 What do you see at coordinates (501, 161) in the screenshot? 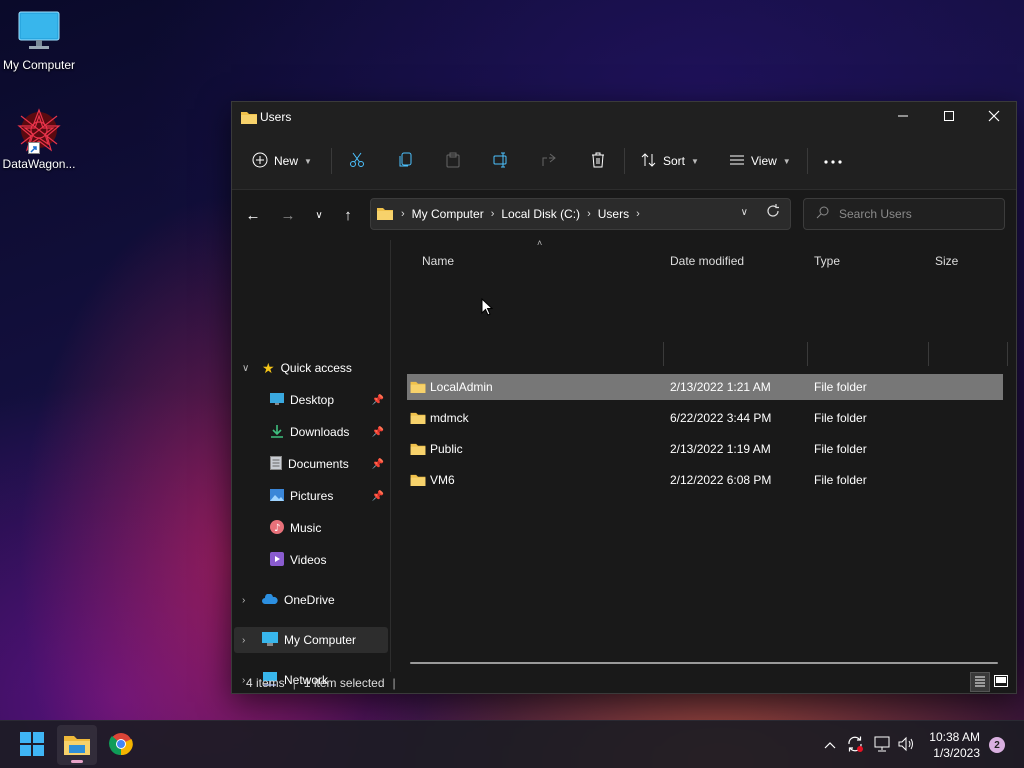
I see `rename-button` at bounding box center [501, 161].